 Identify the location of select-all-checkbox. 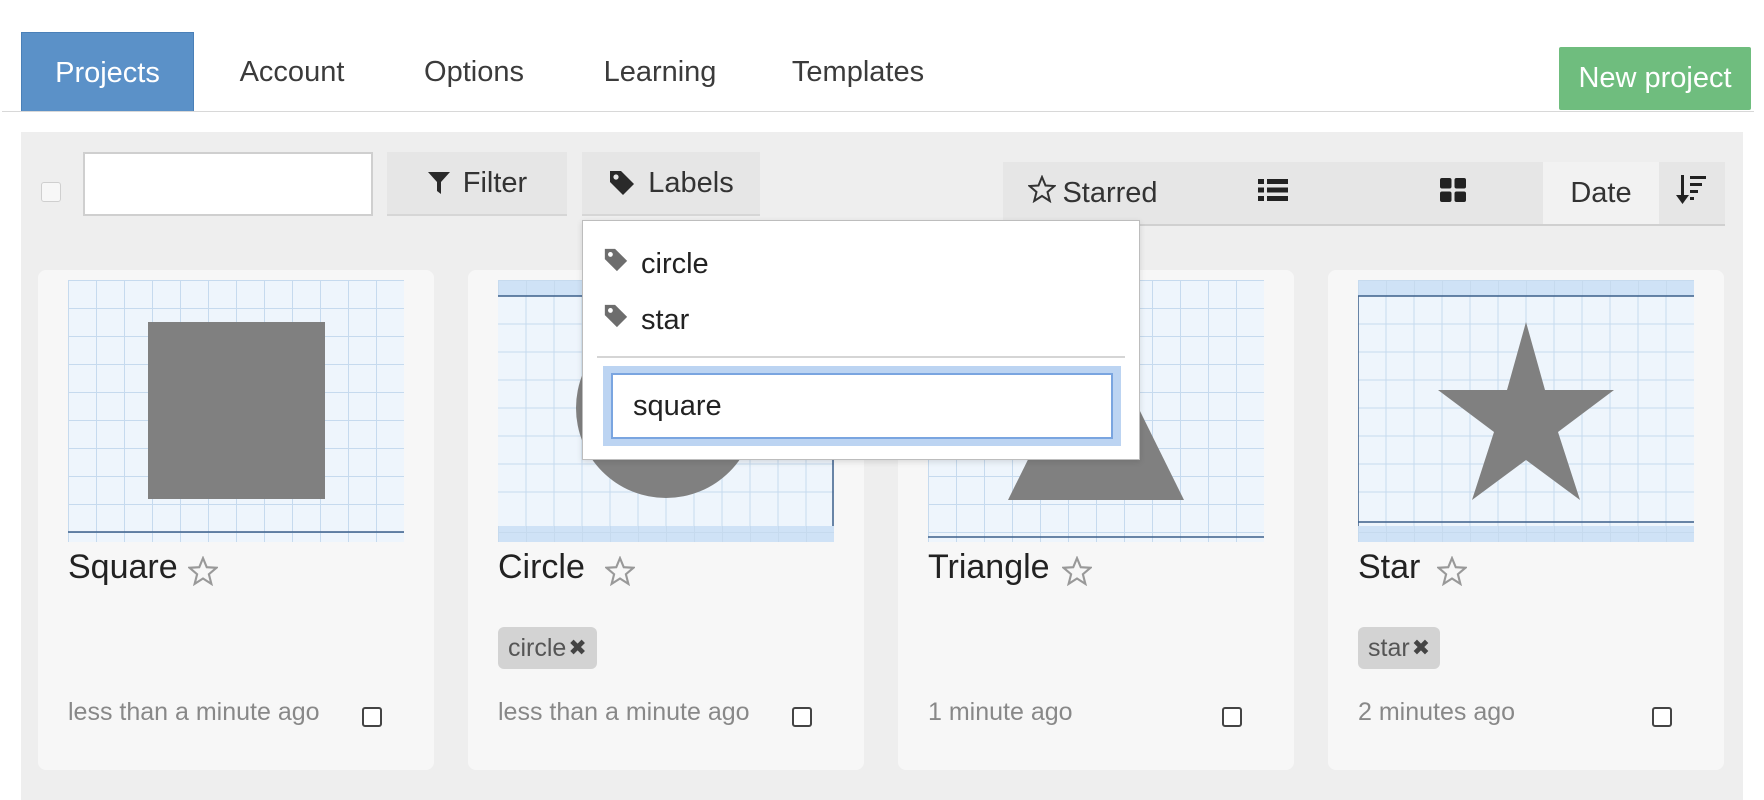
(51, 192).